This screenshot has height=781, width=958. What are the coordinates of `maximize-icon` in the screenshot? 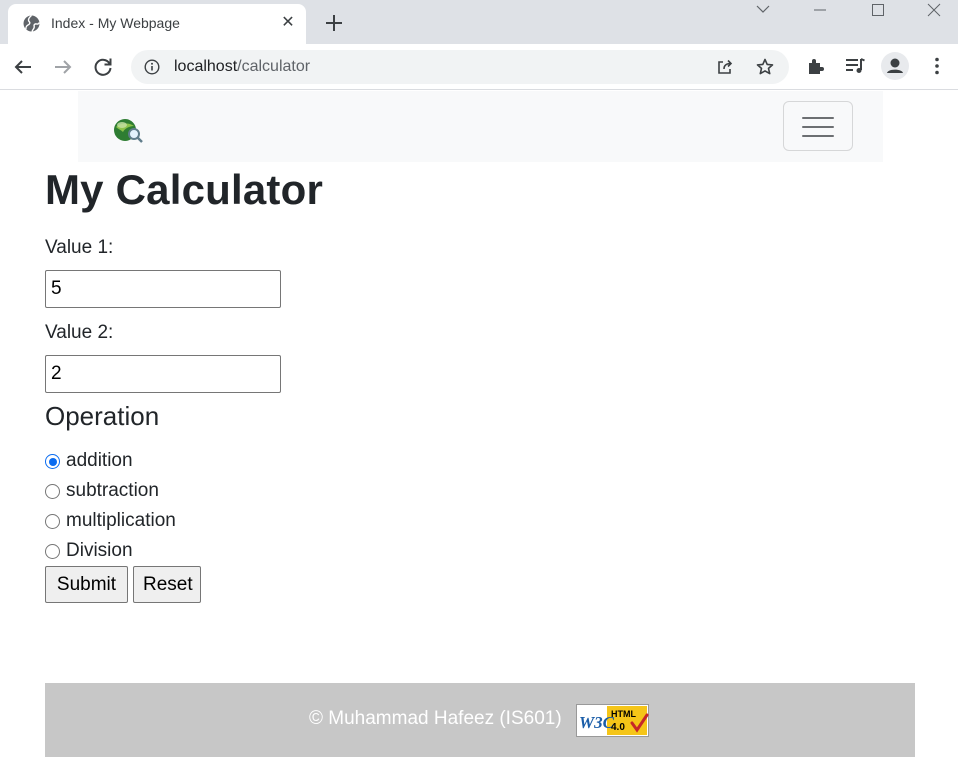 It's located at (878, 11).